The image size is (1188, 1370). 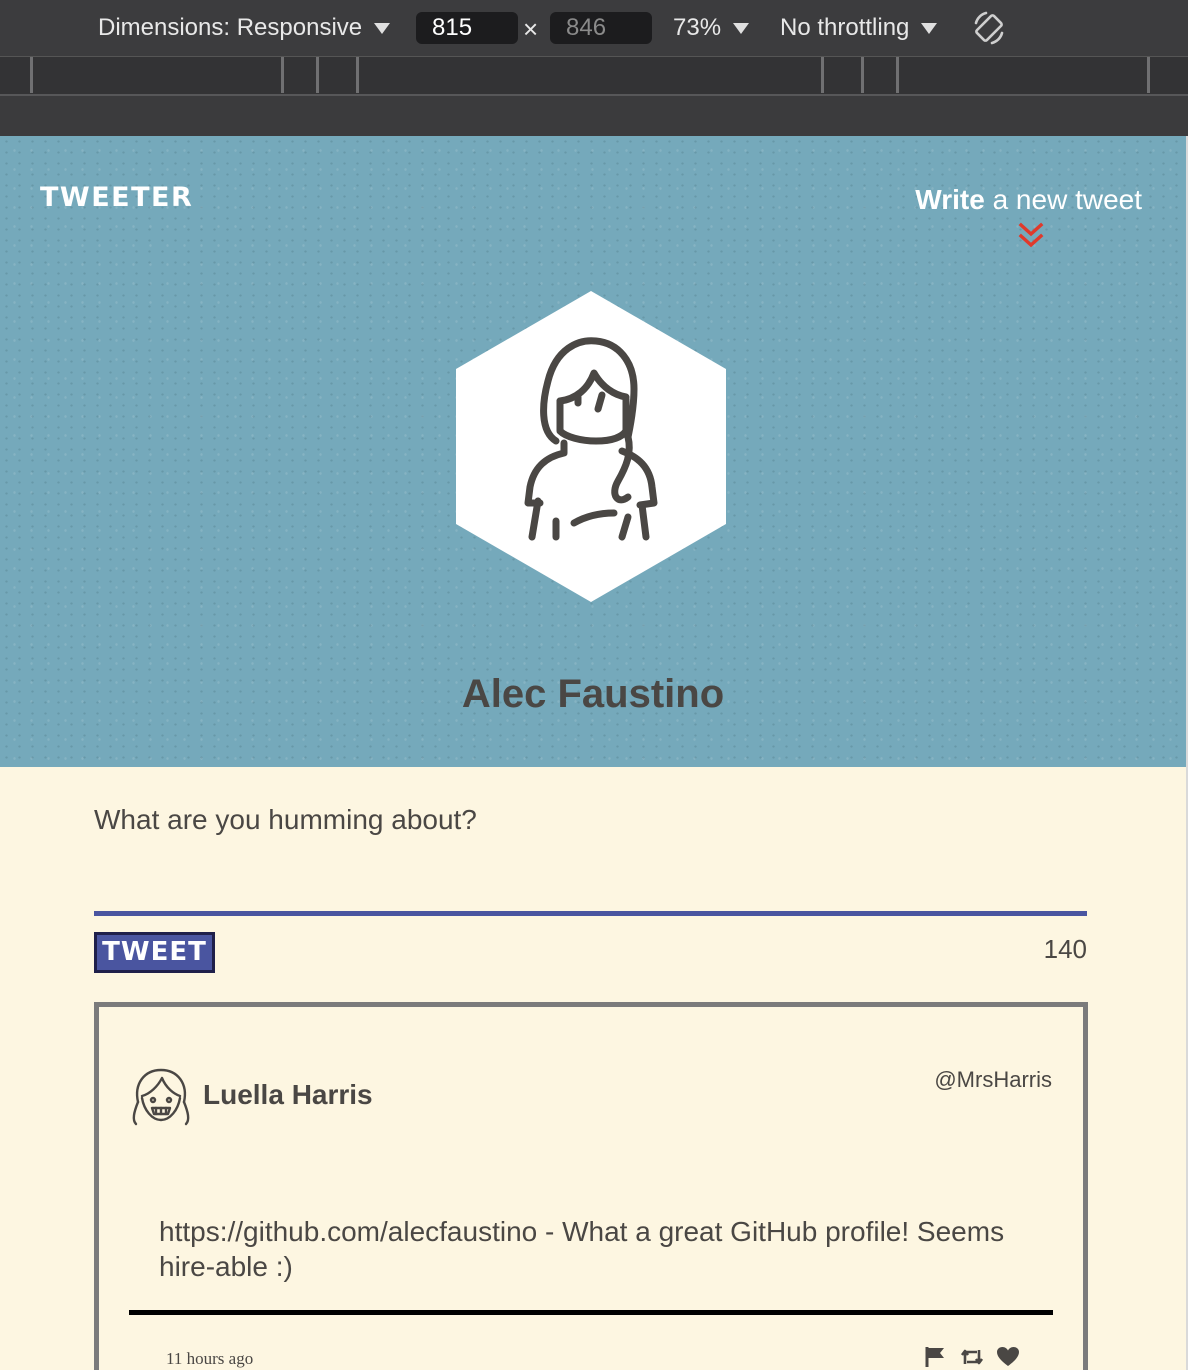 What do you see at coordinates (1065, 949) in the screenshot?
I see `character-counter: 140` at bounding box center [1065, 949].